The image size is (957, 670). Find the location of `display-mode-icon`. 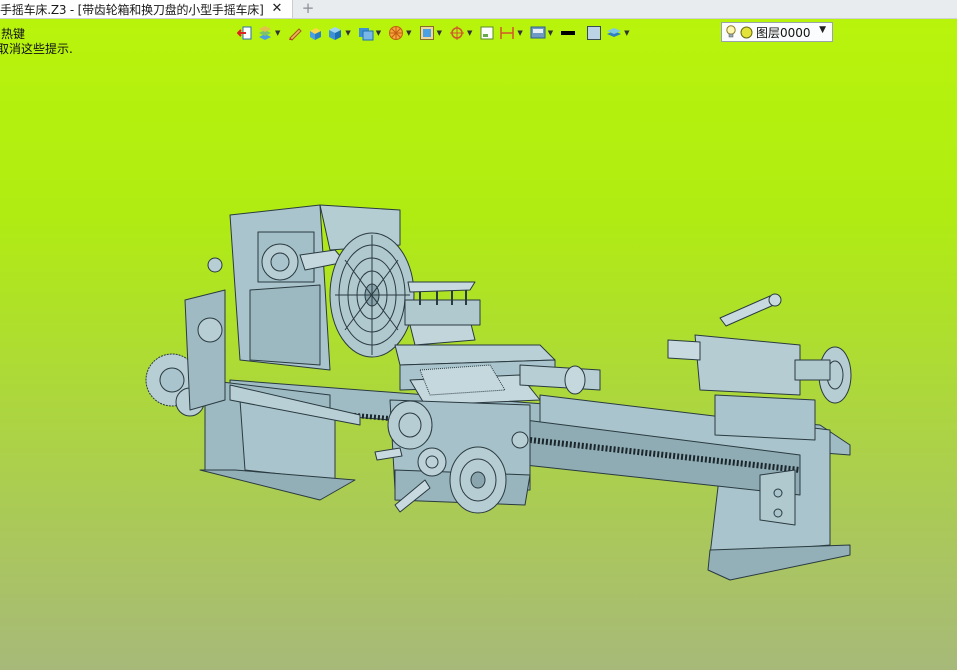

display-mode-icon is located at coordinates (538, 33).